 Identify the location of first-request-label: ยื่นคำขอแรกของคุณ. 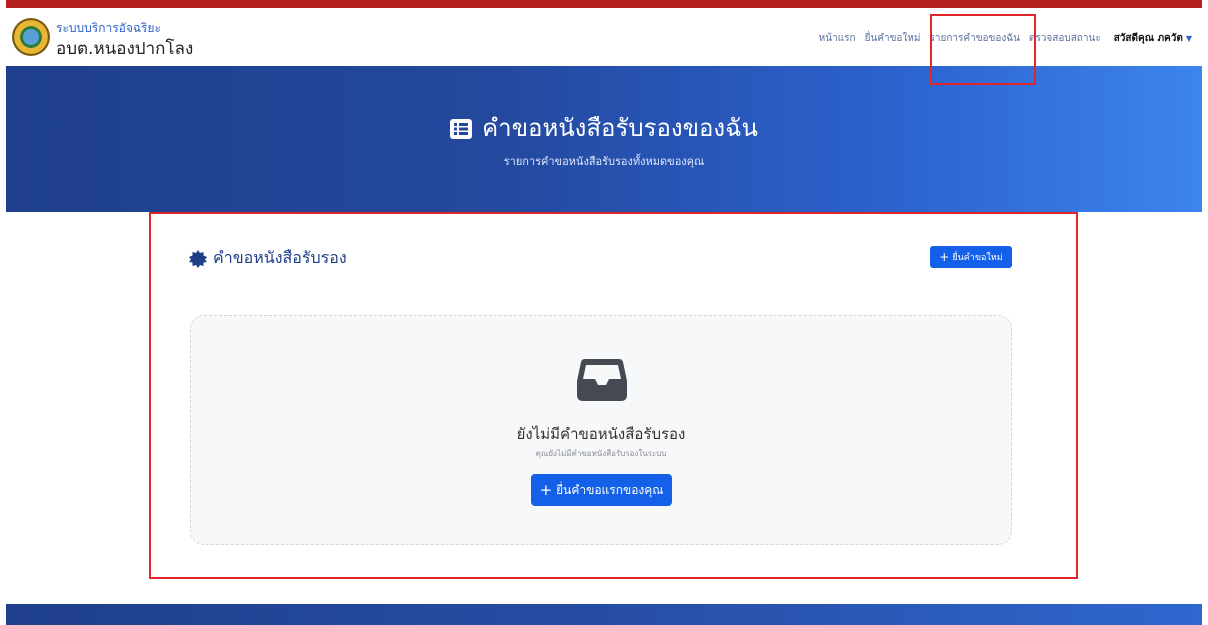
(610, 489).